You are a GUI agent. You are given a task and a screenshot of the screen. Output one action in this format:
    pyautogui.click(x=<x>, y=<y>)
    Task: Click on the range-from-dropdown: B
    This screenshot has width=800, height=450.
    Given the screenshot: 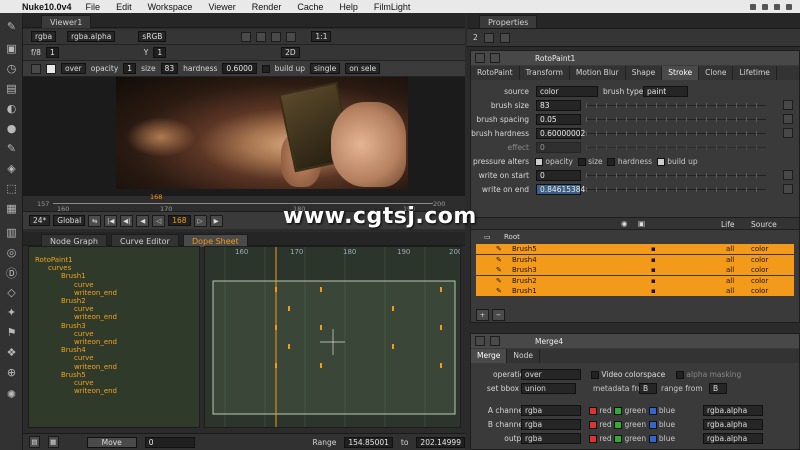 What is the action you would take?
    pyautogui.click(x=718, y=388)
    